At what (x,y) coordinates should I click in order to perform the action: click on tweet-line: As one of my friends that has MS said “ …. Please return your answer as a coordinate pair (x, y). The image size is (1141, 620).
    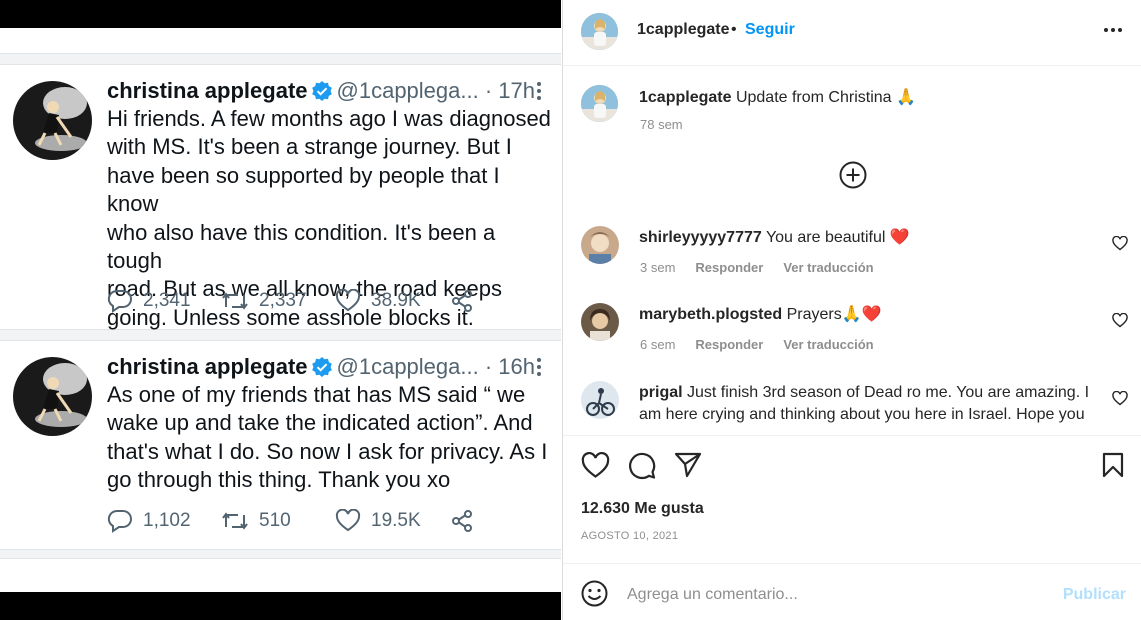
    Looking at the image, I should click on (316, 394).